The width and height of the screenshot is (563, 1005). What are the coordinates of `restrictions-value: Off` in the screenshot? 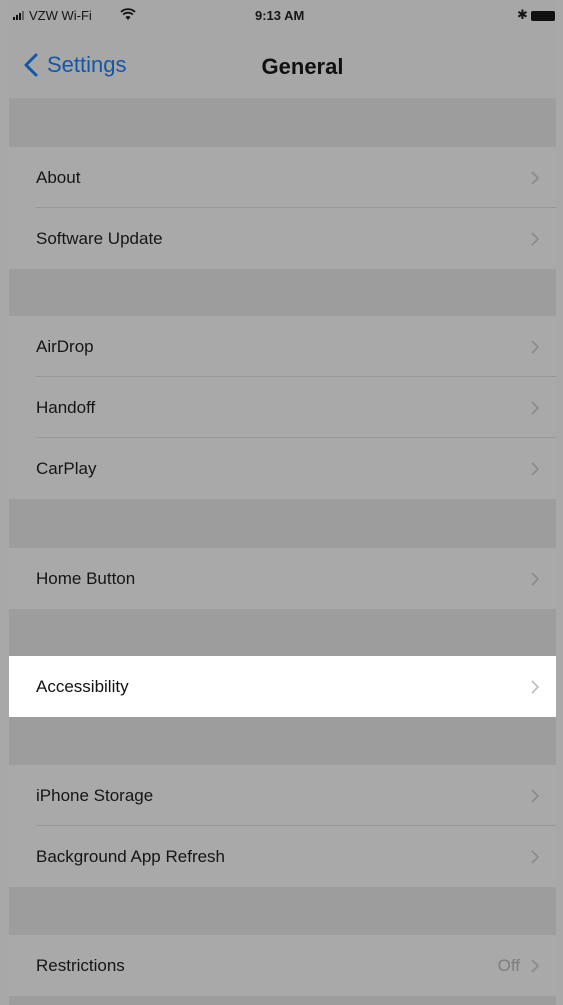 It's located at (508, 965).